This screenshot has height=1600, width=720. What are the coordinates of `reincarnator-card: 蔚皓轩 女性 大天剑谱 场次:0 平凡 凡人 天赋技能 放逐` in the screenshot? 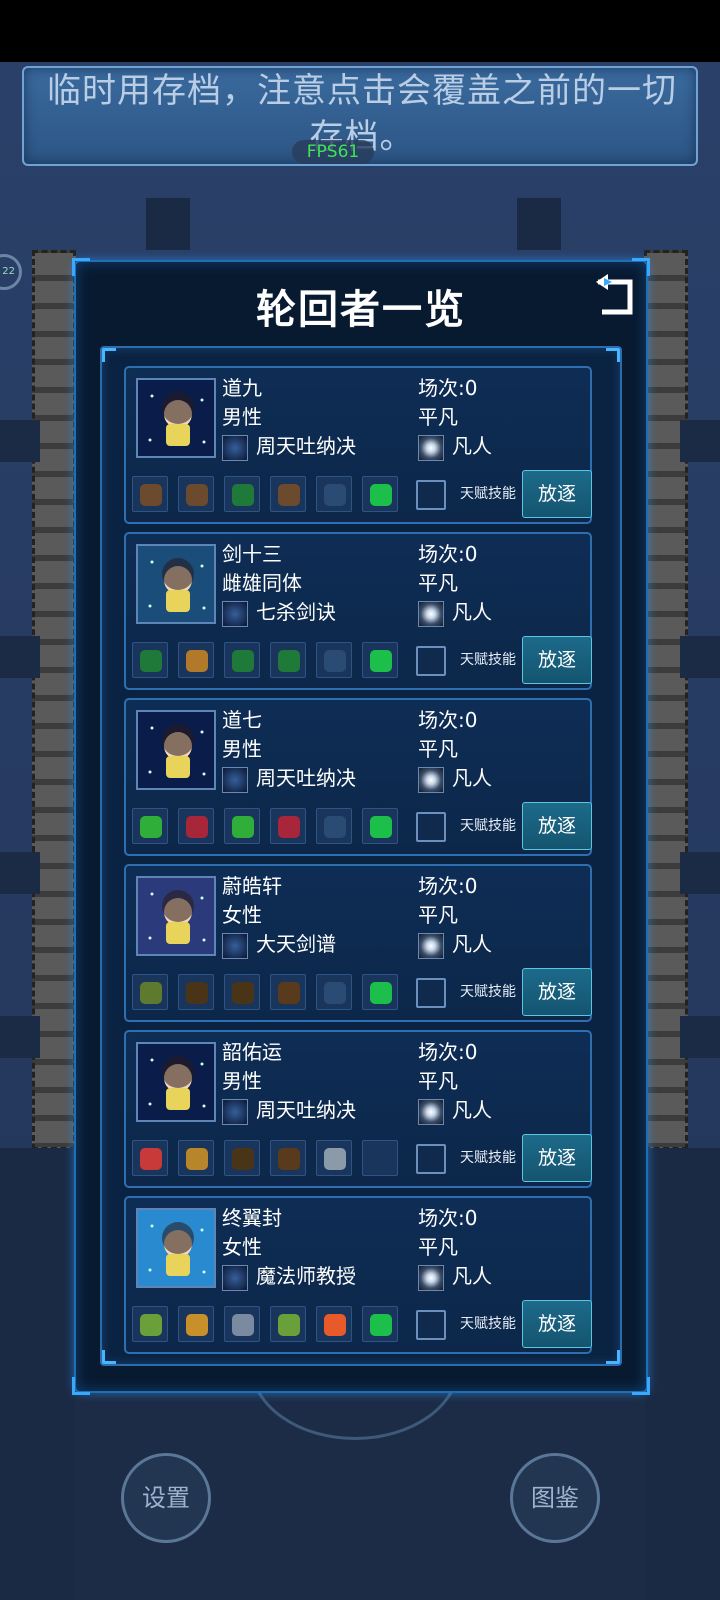 It's located at (358, 943).